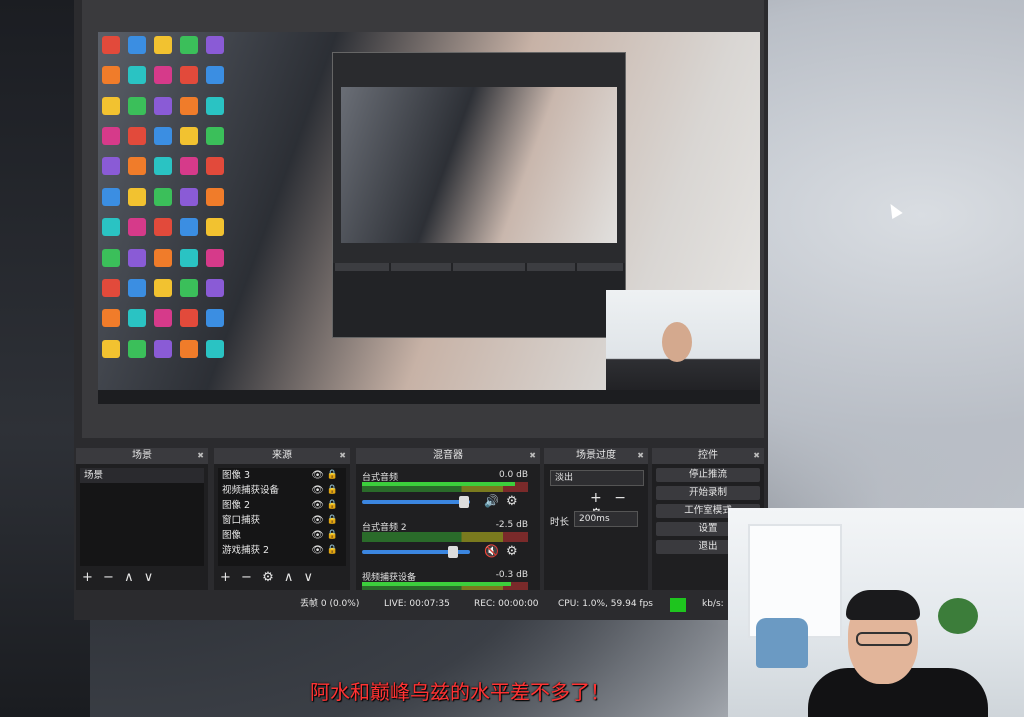 Image resolution: width=1024 pixels, height=717 pixels. Describe the element at coordinates (708, 493) in the screenshot. I see `start-recording-button: 开始录制` at that location.